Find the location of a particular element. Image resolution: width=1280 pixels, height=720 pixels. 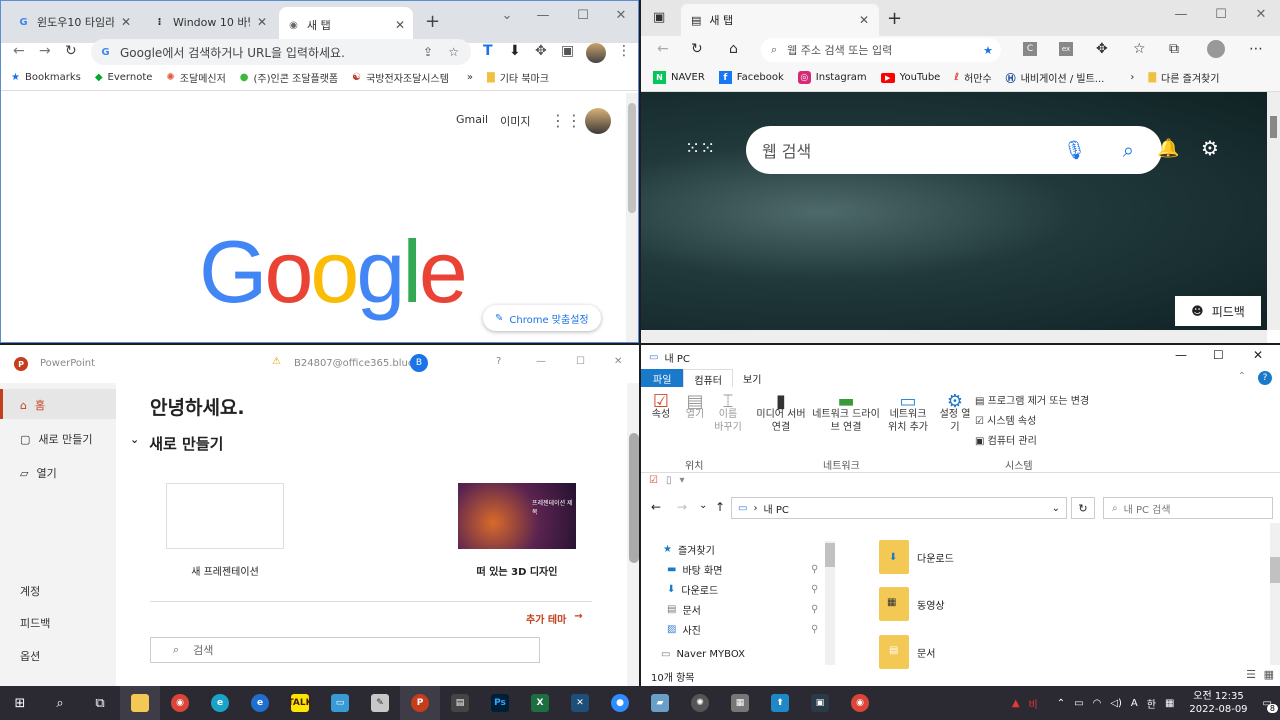

tab-file: 파일 is located at coordinates (662, 378).